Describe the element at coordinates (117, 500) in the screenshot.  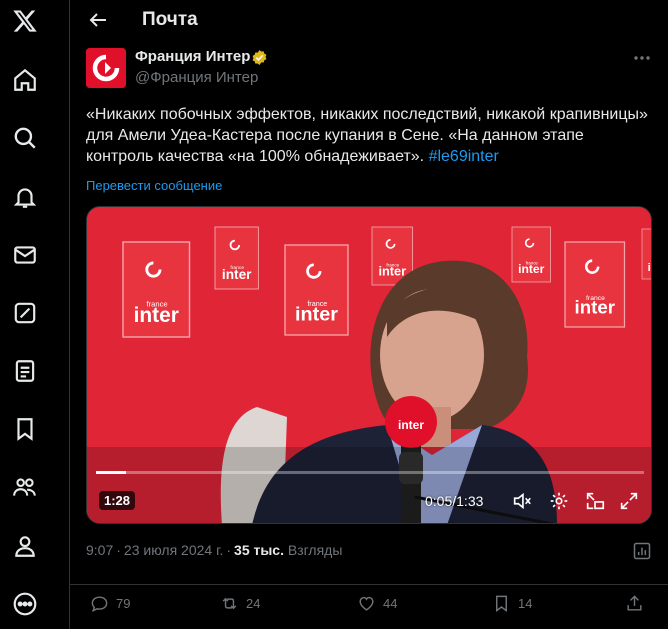
I see `video-duration-badge: 1:28` at that location.